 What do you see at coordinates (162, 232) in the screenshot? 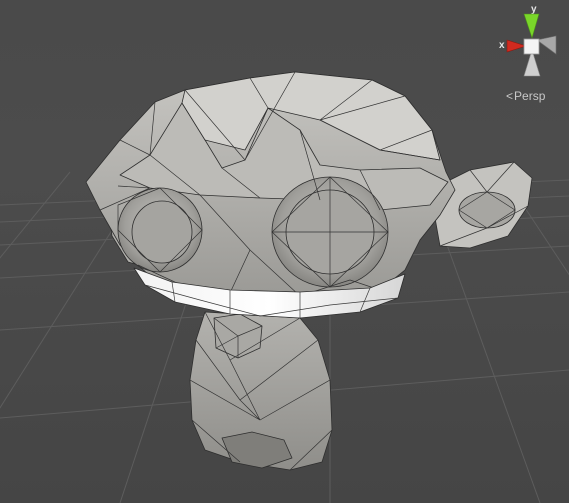
I see `mesh-eye-left-inner` at bounding box center [162, 232].